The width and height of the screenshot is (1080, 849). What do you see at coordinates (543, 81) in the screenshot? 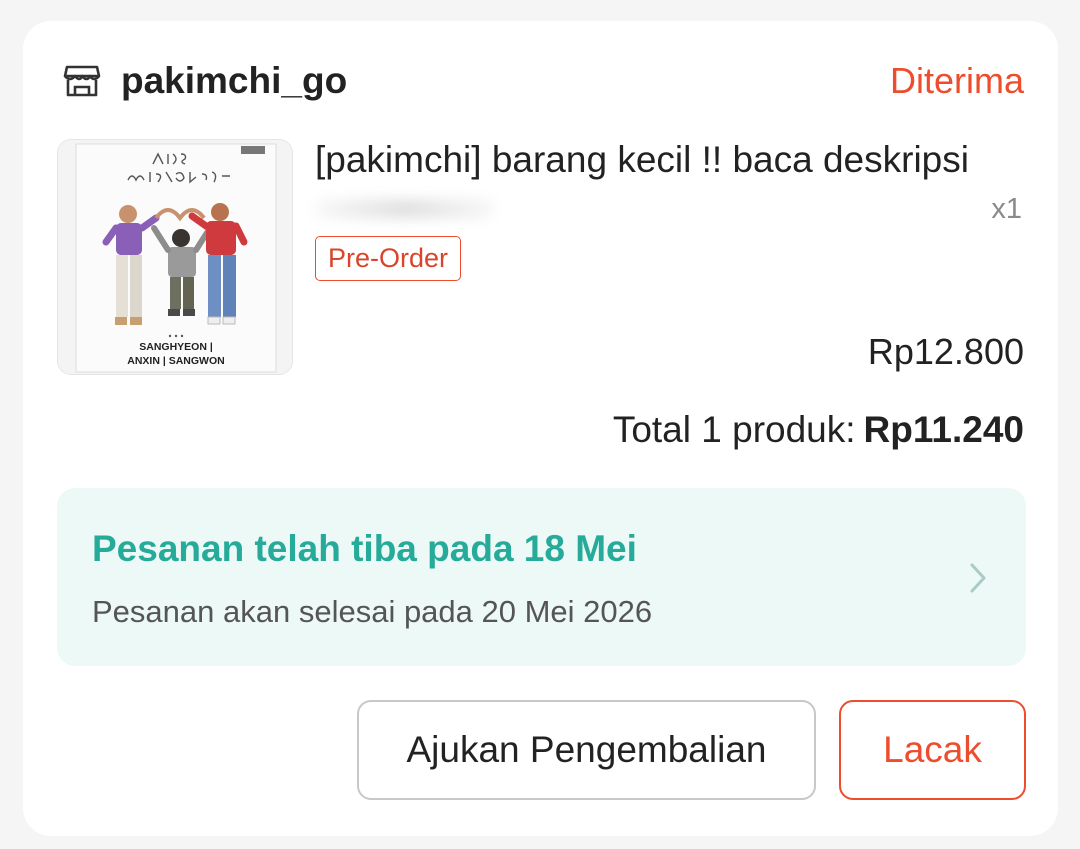
I see `store-header: pakimchi_go Diterima` at bounding box center [543, 81].